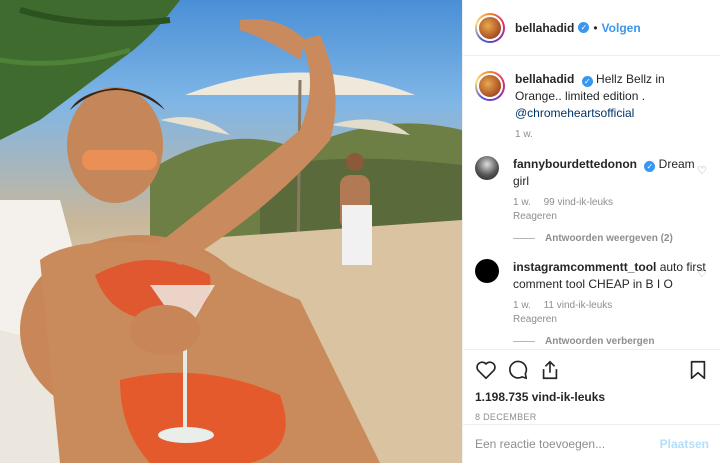 The image size is (720, 463). Describe the element at coordinates (578, 305) in the screenshot. I see `comment-likes: 11 vind-ik-leuks` at that location.